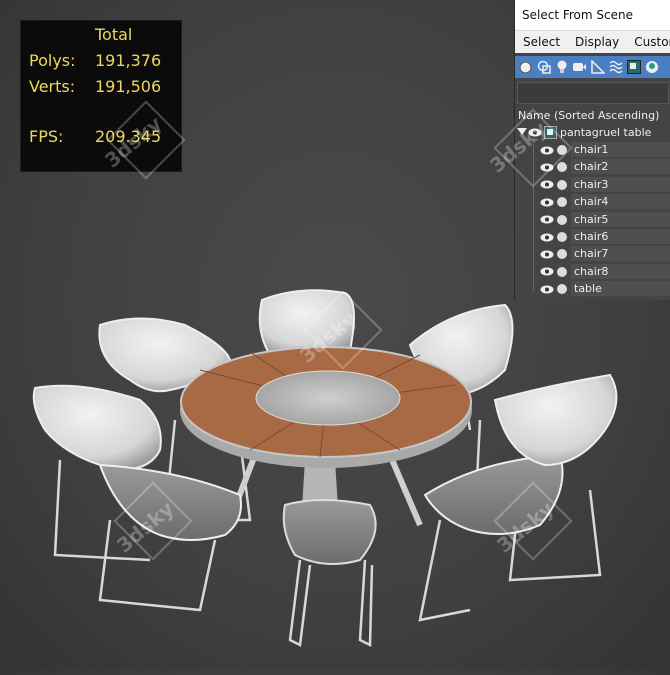 This screenshot has width=670, height=675. Describe the element at coordinates (555, 420) in the screenshot. I see `chair-right` at that location.